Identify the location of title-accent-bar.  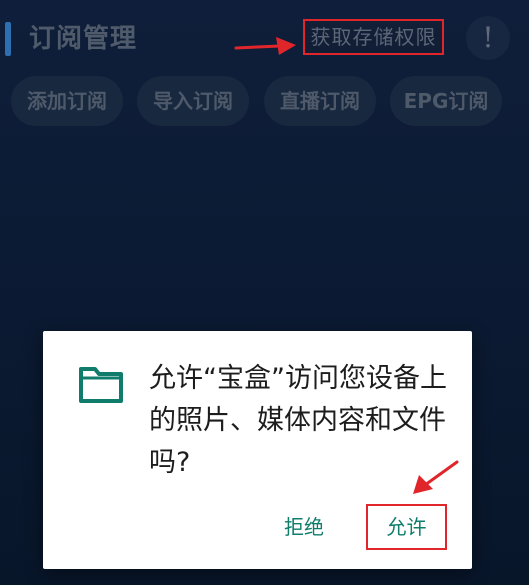
(8, 39).